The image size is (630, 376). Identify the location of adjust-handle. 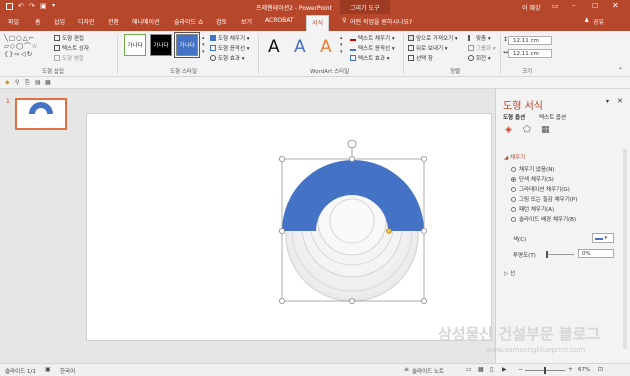
(389, 231).